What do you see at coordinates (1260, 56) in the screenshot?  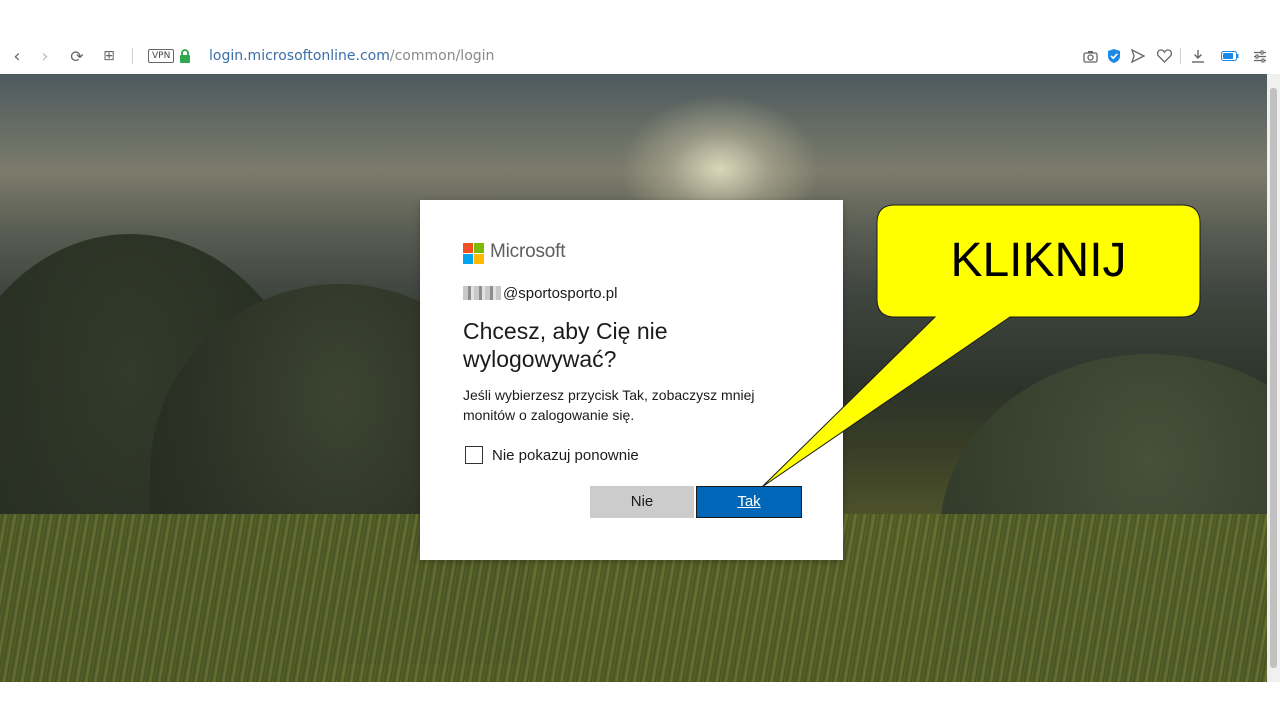 I see `settings-icon` at bounding box center [1260, 56].